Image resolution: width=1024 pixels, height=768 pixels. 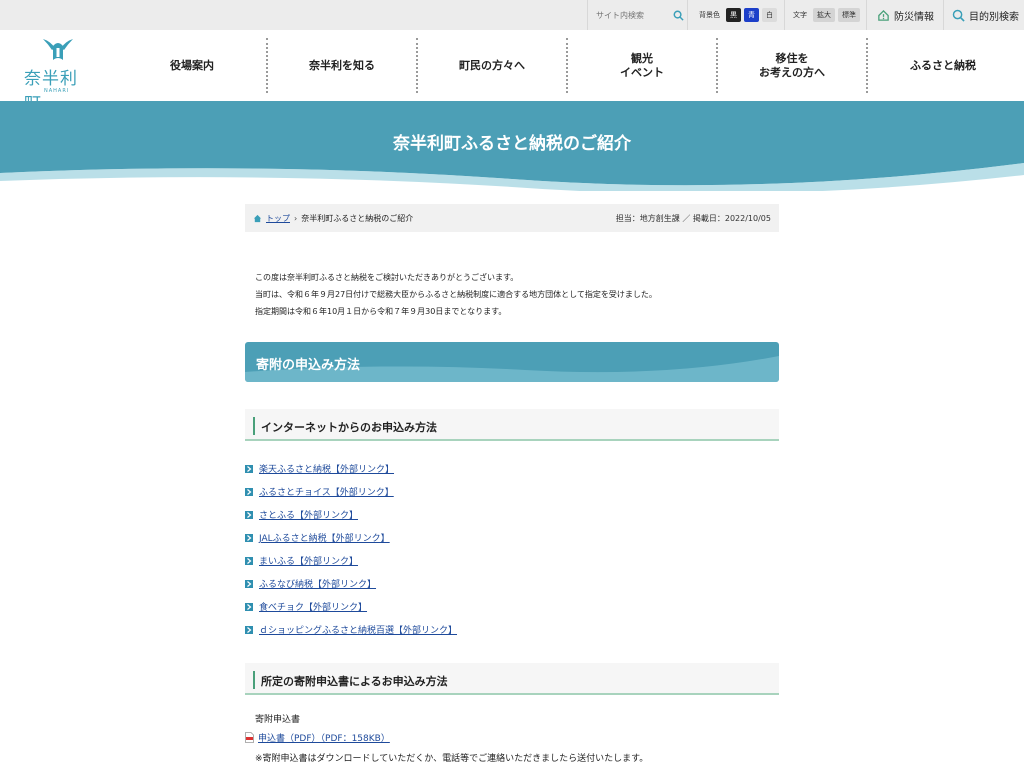 What do you see at coordinates (59, 75) in the screenshot?
I see `site-logo: 奈半利町 NAHARI` at bounding box center [59, 75].